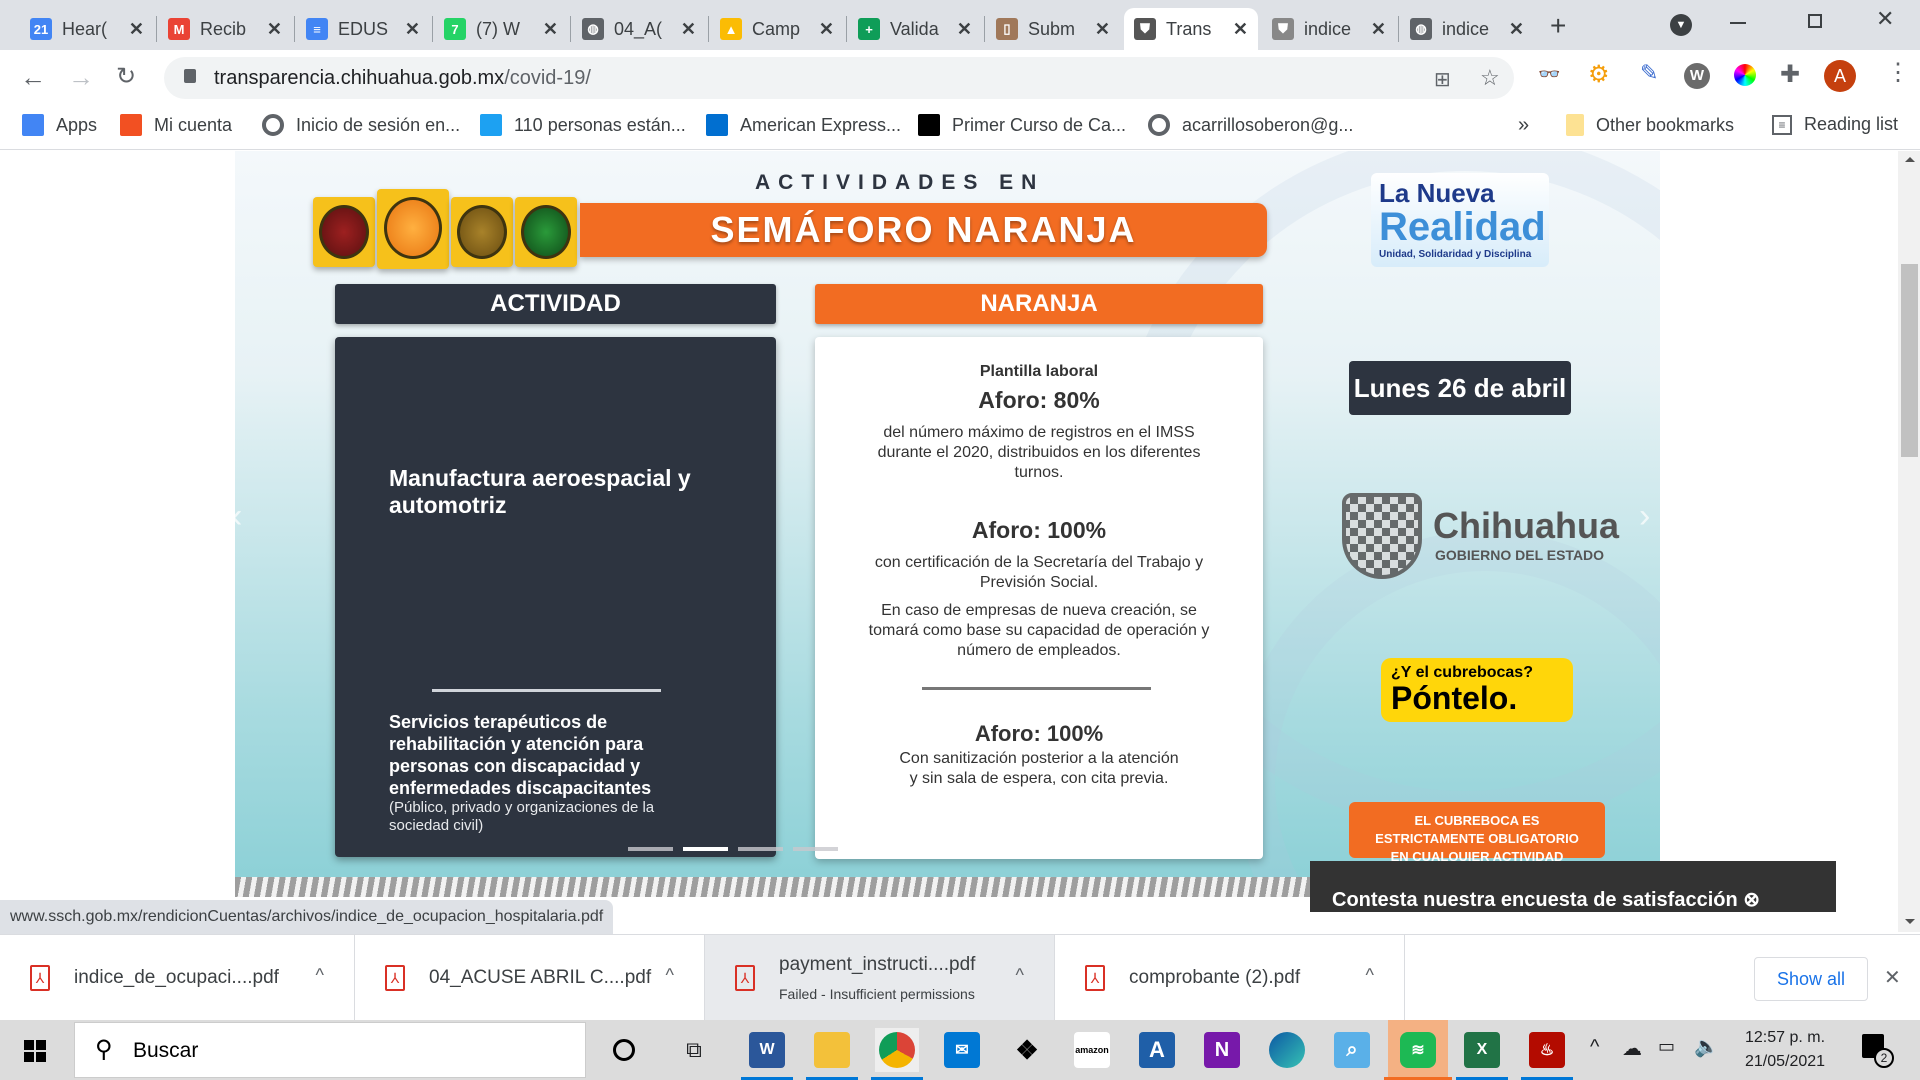  What do you see at coordinates (35, 1051) in the screenshot?
I see `windows-start-button` at bounding box center [35, 1051].